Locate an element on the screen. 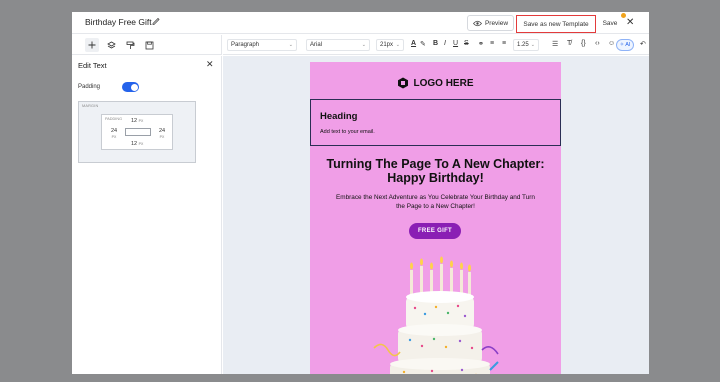  bold-icon: B is located at coordinates (435, 43).